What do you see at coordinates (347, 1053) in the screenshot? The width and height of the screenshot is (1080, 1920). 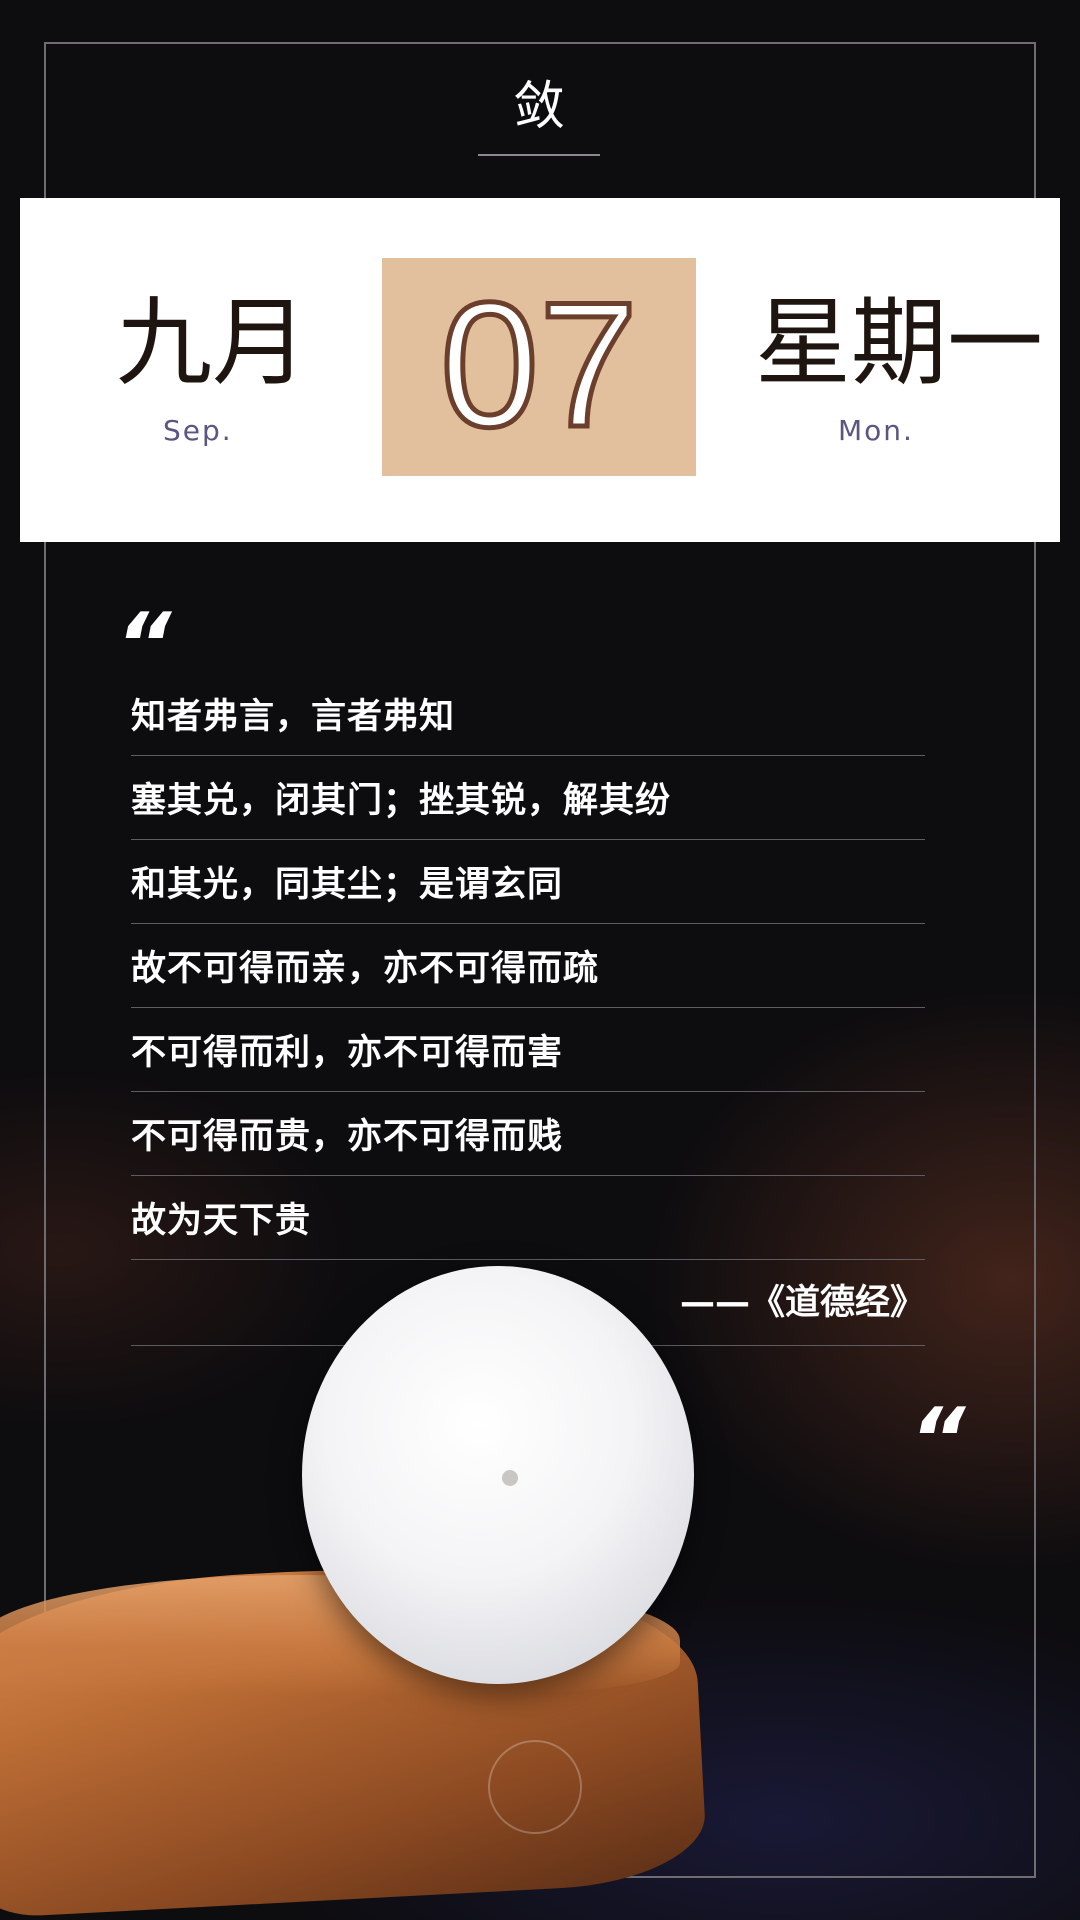 I see `quote-line-text: 不可得而利，亦不可得而害` at bounding box center [347, 1053].